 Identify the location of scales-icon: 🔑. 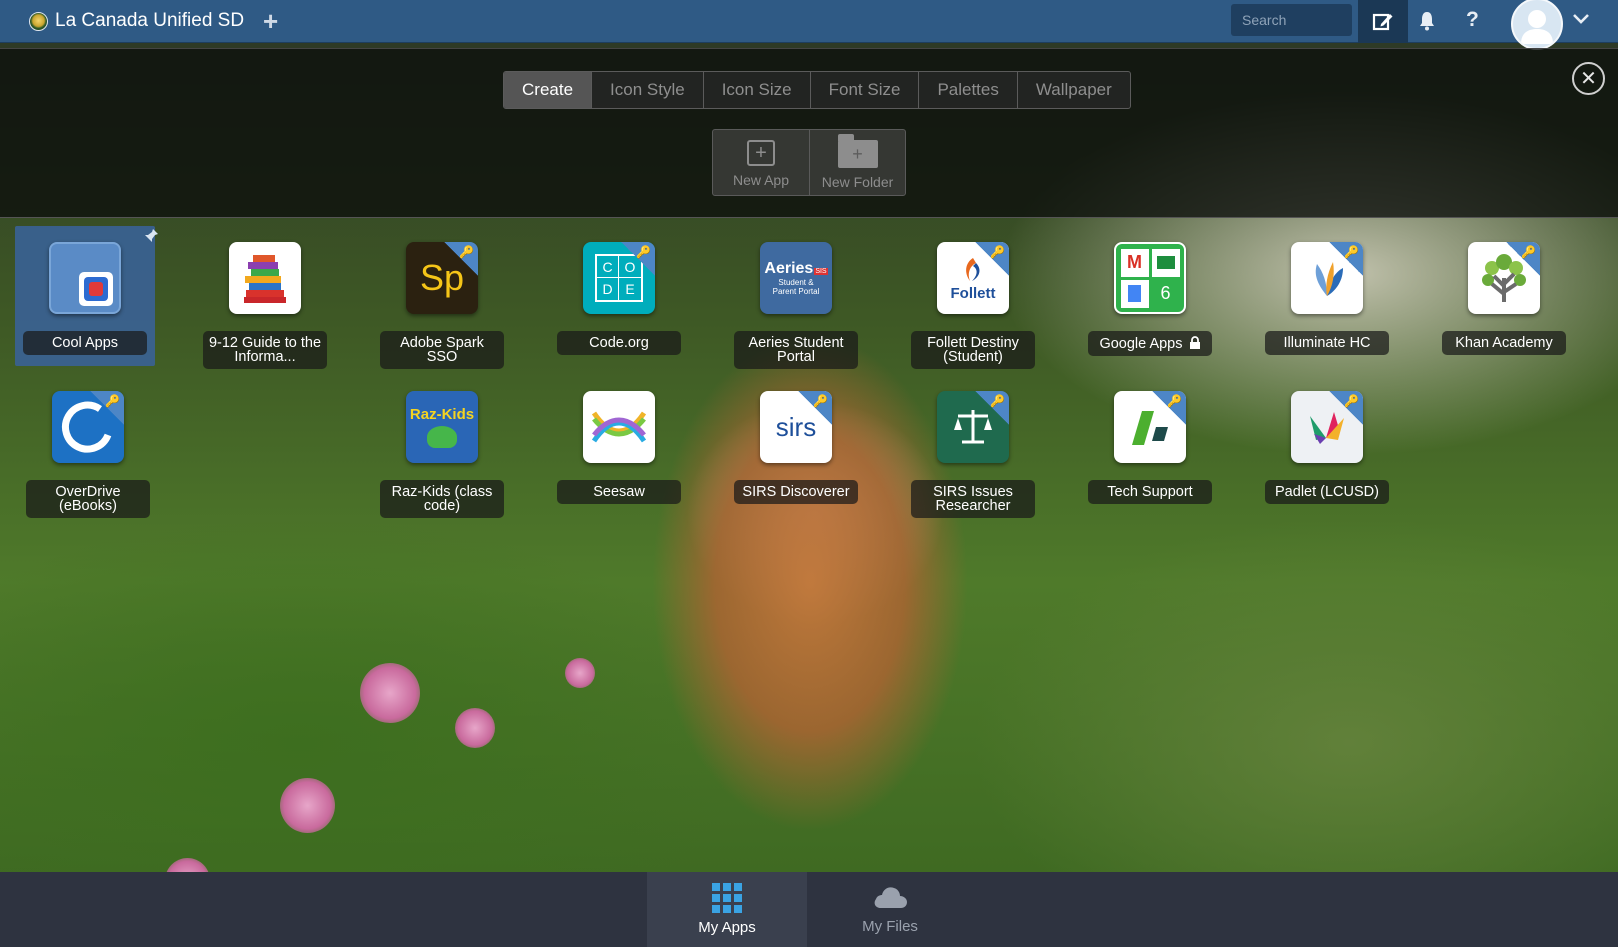
(973, 427).